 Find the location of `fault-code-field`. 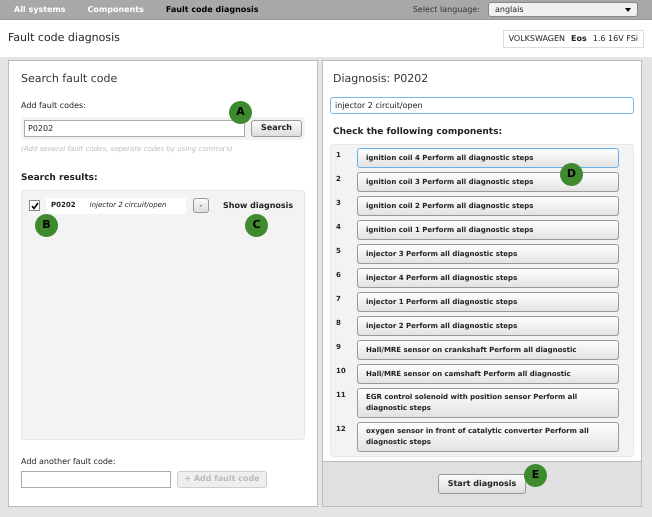

fault-code-field is located at coordinates (96, 479).